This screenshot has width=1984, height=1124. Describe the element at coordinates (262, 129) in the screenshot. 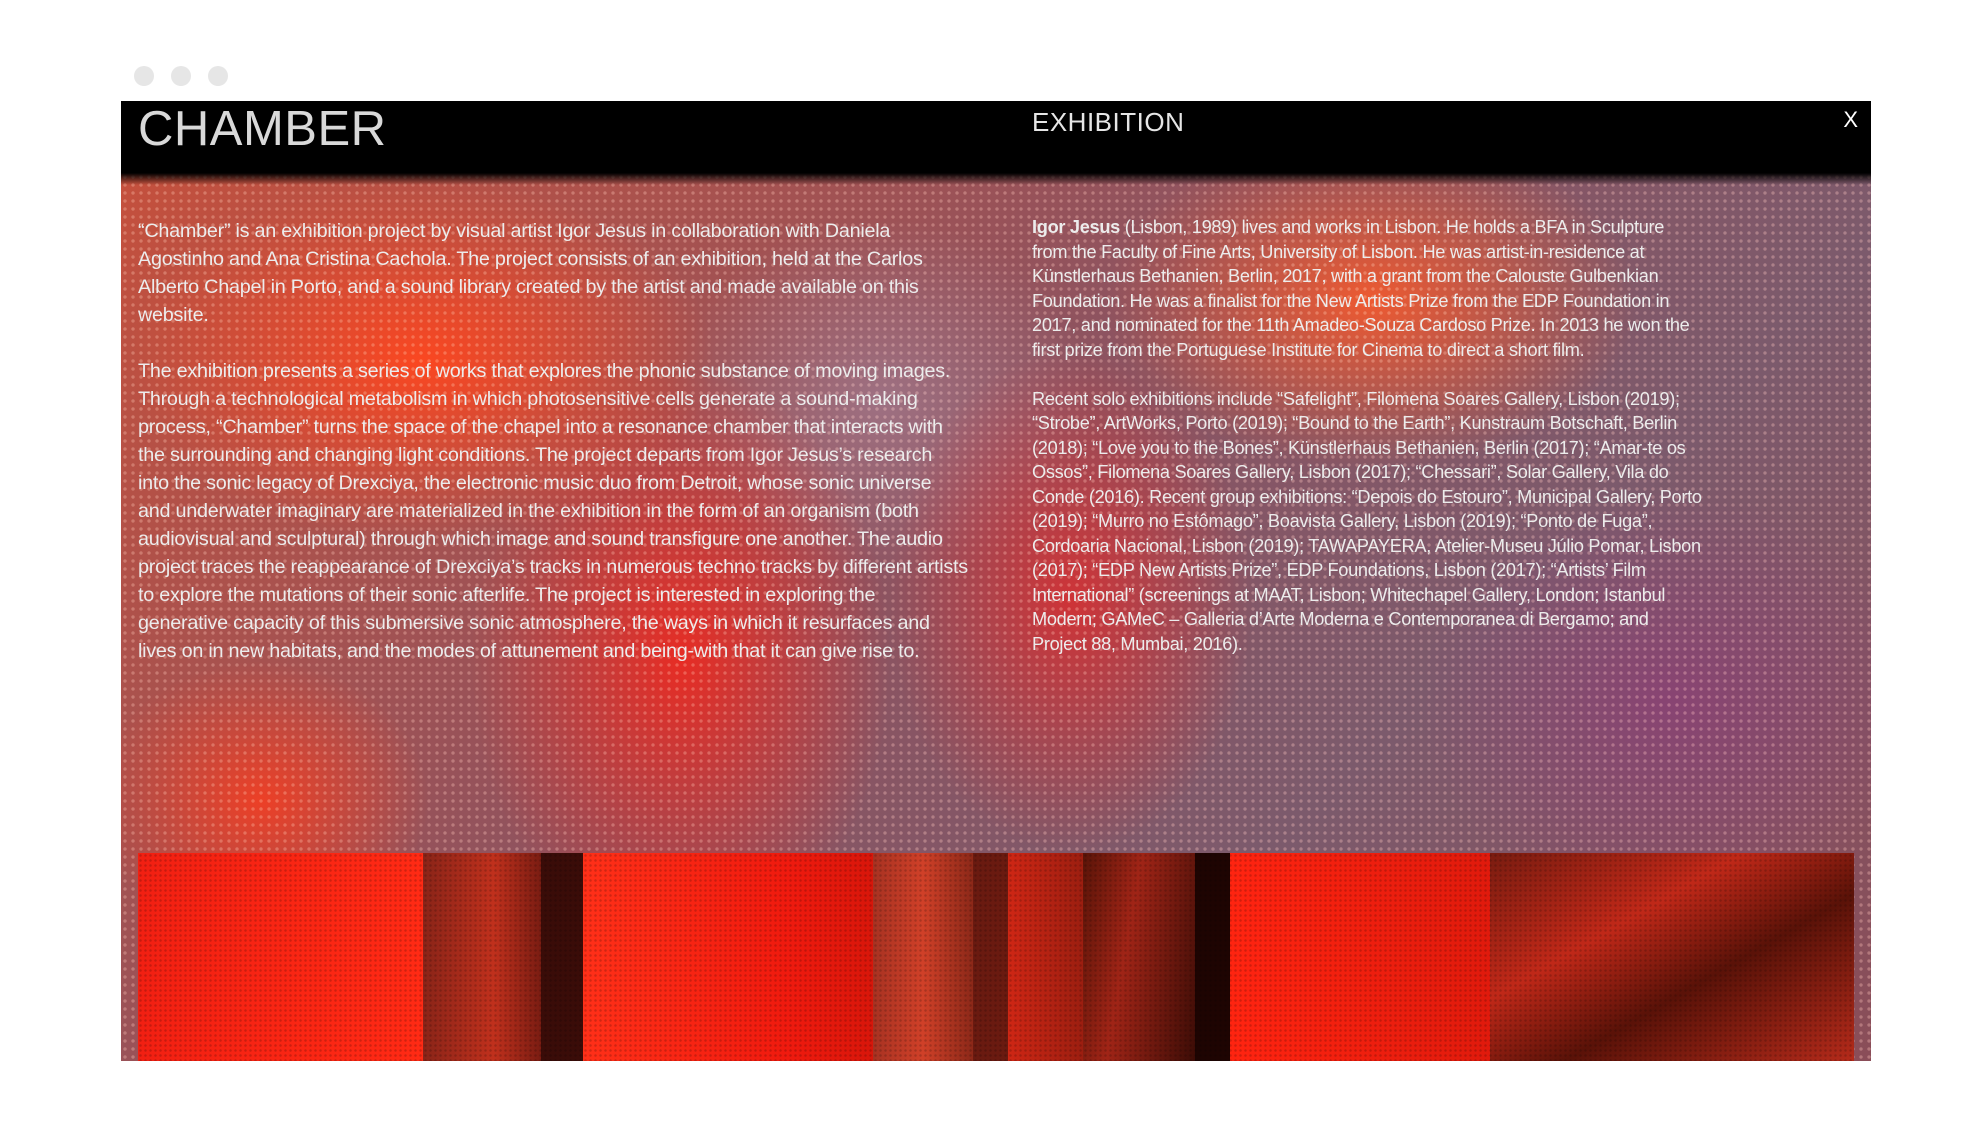

I see `page-title: CHAMBER` at that location.